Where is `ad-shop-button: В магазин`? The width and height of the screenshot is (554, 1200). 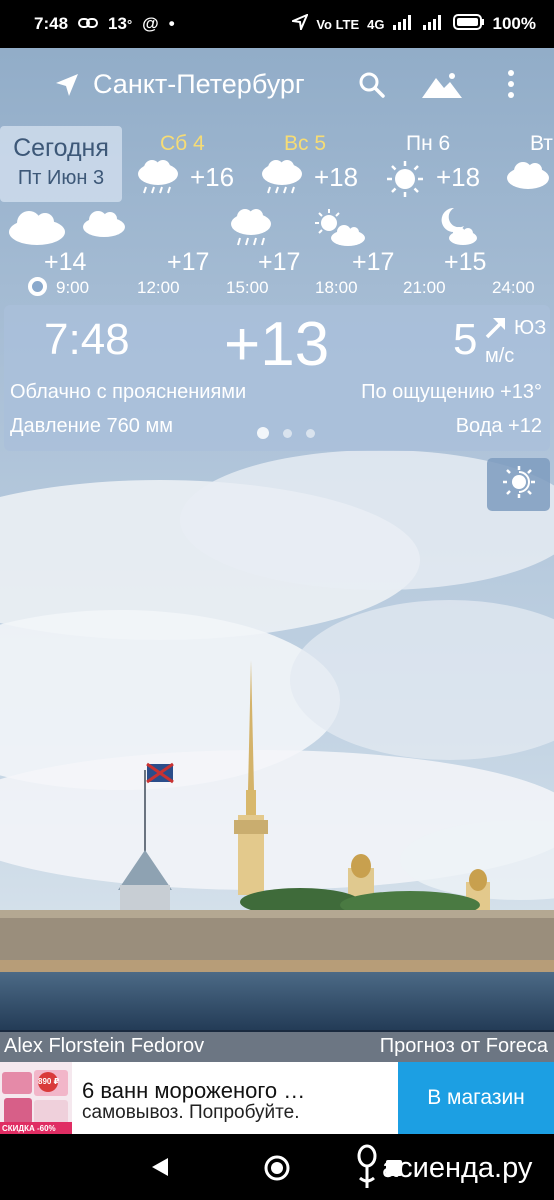
ad-shop-button: В магазин is located at coordinates (476, 1098).